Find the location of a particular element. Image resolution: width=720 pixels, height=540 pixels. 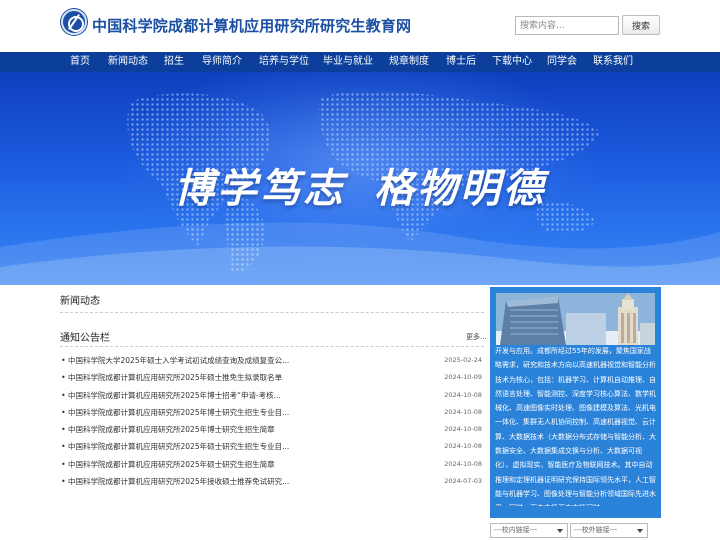

main-nav: 首页 新闻动态 招生 导师简介 培养与学位 毕业与就业 规章制度 博士后 下载中心 同学会 联系我们 is located at coordinates (360, 62).